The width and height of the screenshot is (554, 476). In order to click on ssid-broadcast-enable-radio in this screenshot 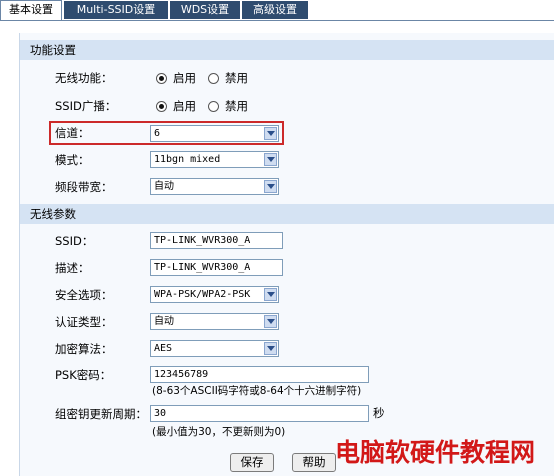, I will do `click(161, 106)`.